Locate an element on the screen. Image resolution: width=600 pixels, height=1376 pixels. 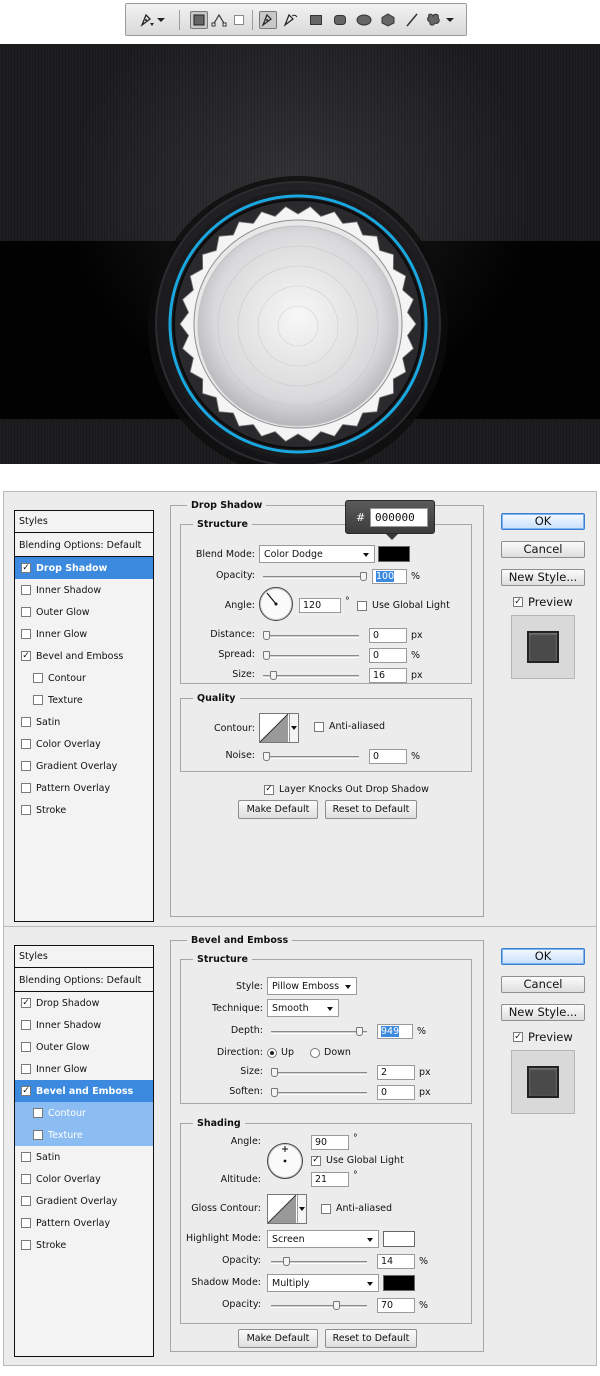
style-item-outer-glow: Outer Glow is located at coordinates (84, 1047).